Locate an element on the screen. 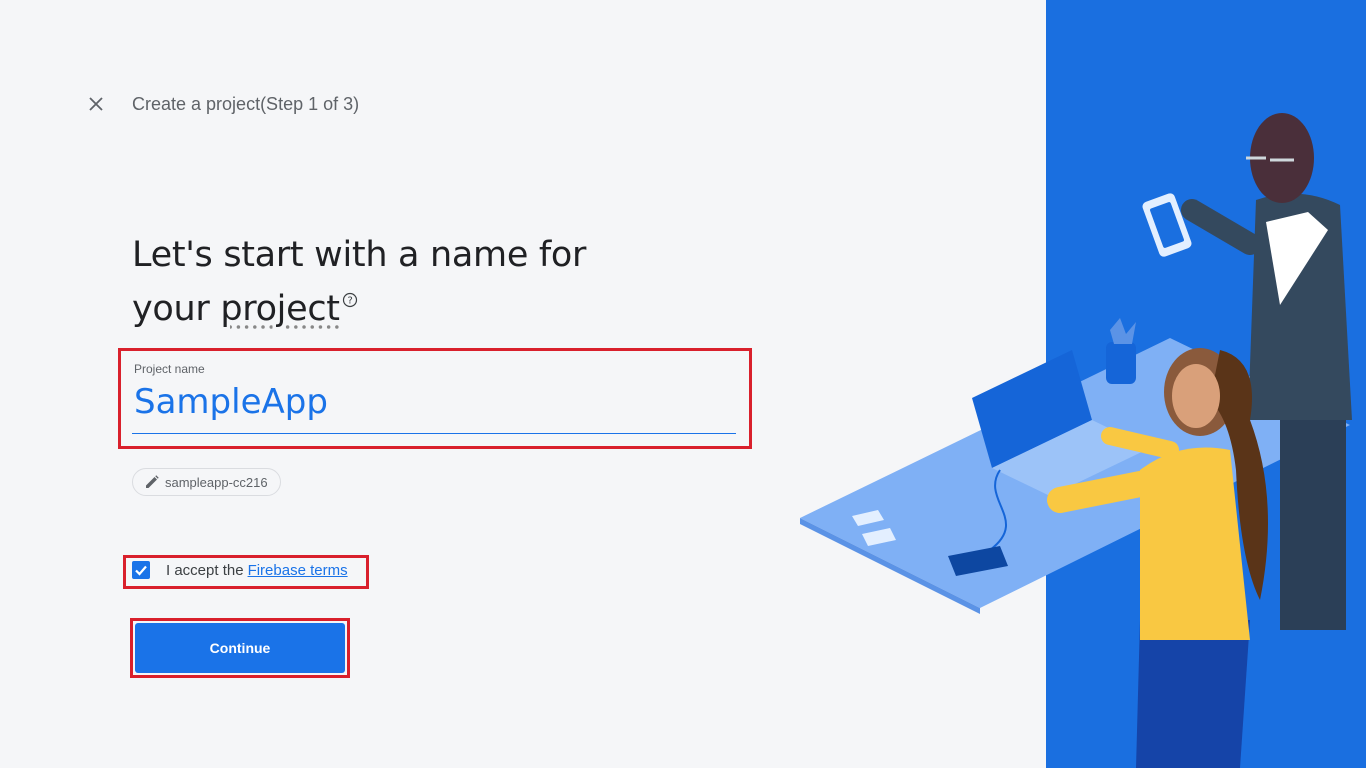  firebase-terms-link: Firebase terms is located at coordinates (298, 570).